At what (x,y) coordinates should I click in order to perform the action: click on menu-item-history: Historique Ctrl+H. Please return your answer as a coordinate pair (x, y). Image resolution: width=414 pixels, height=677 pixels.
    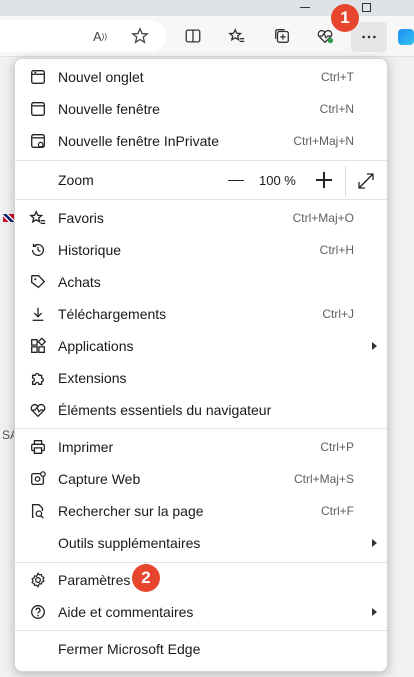
    Looking at the image, I should click on (201, 250).